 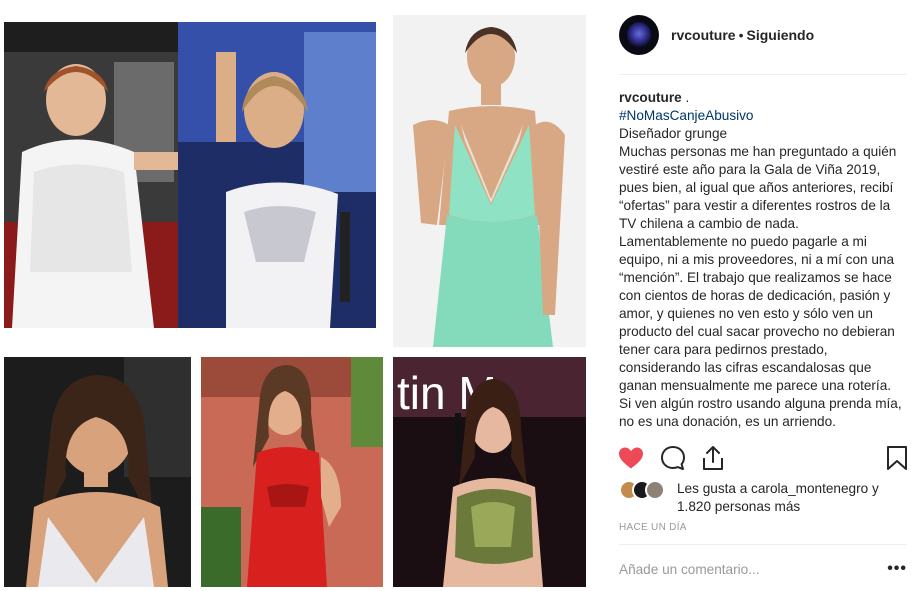 I want to click on comment-form: •••, so click(x=763, y=569).